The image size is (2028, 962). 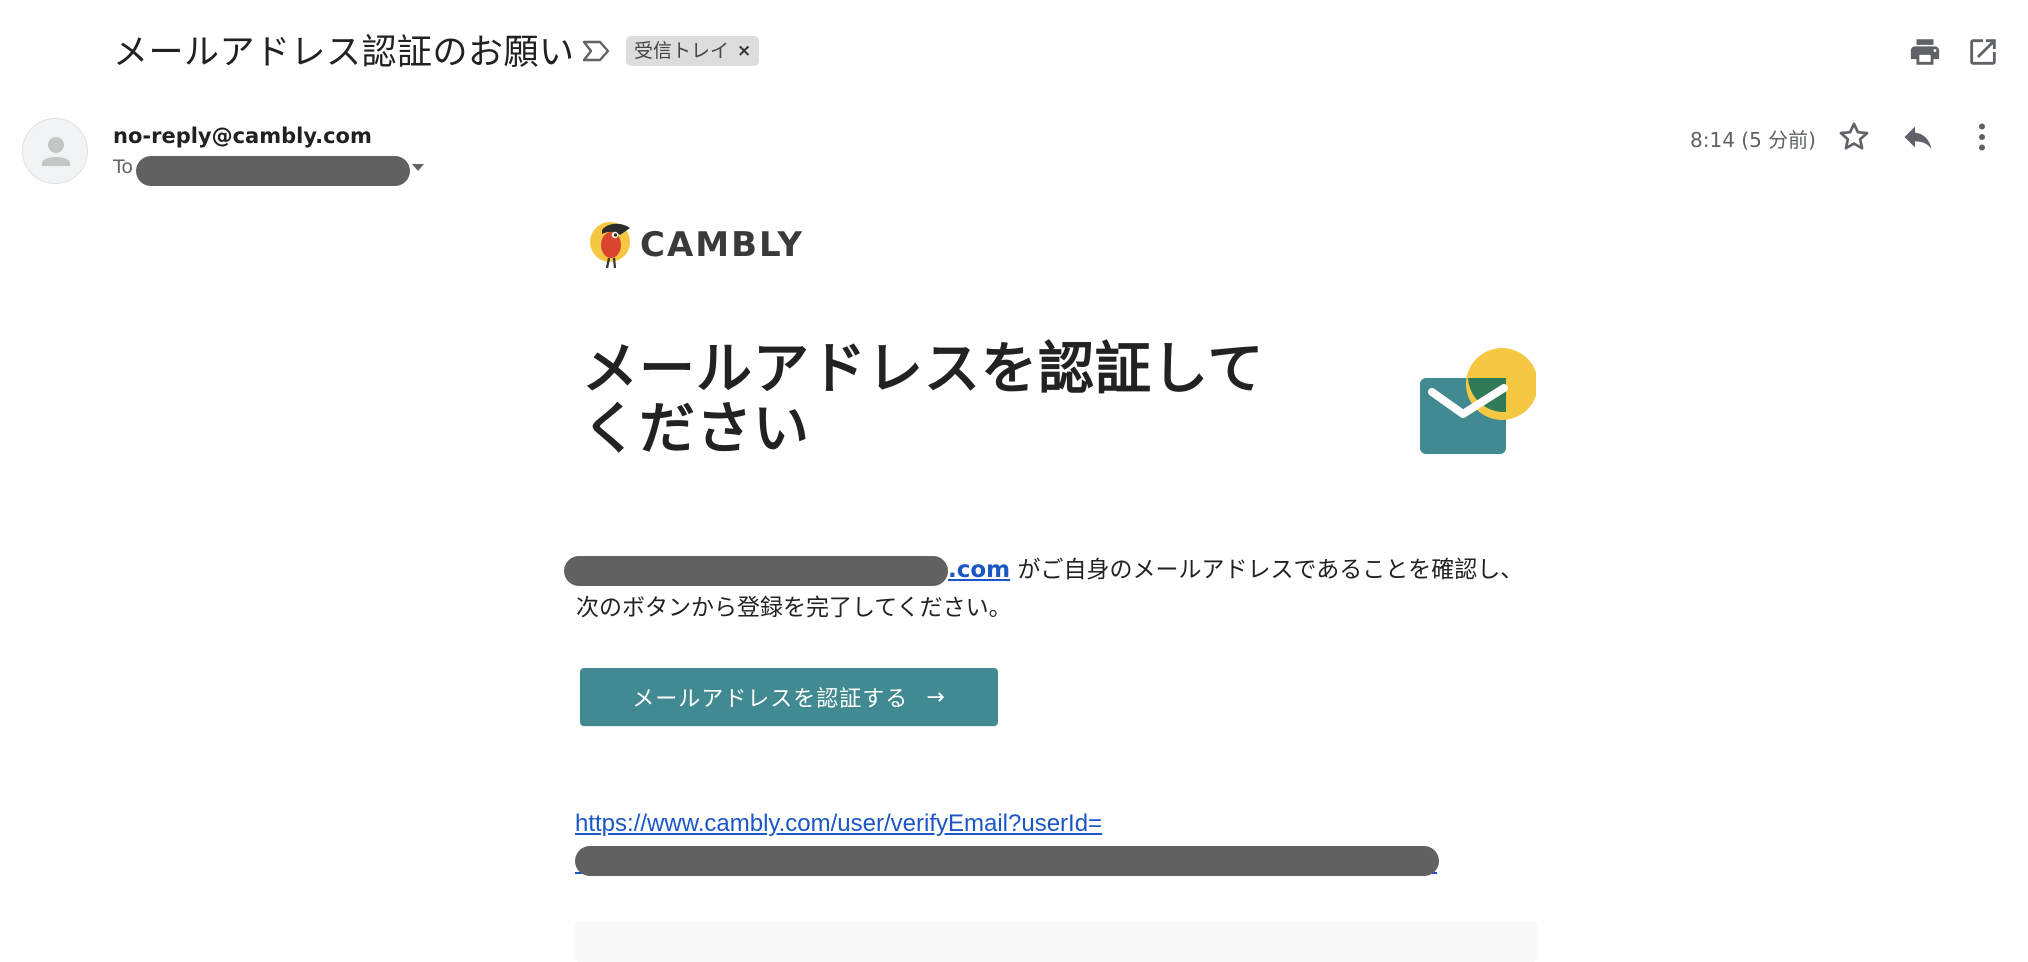 I want to click on arrow-right-icon: →, so click(x=936, y=697).